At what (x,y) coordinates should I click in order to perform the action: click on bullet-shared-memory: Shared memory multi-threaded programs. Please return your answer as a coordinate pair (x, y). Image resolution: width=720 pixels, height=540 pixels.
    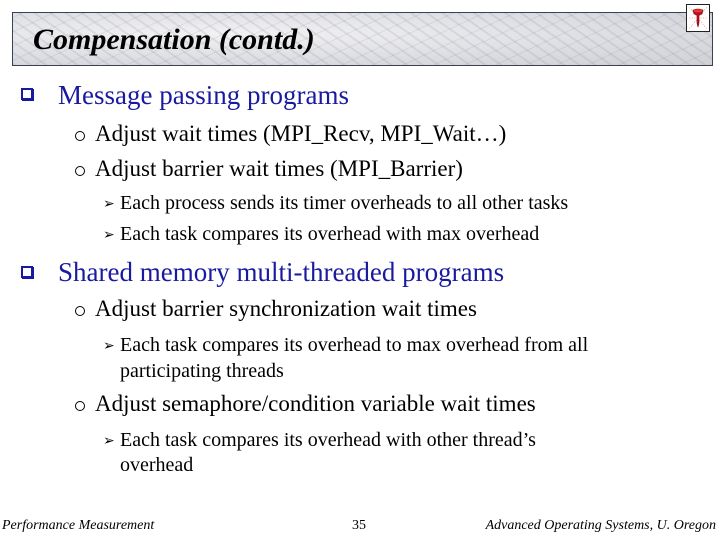
    Looking at the image, I should click on (281, 272).